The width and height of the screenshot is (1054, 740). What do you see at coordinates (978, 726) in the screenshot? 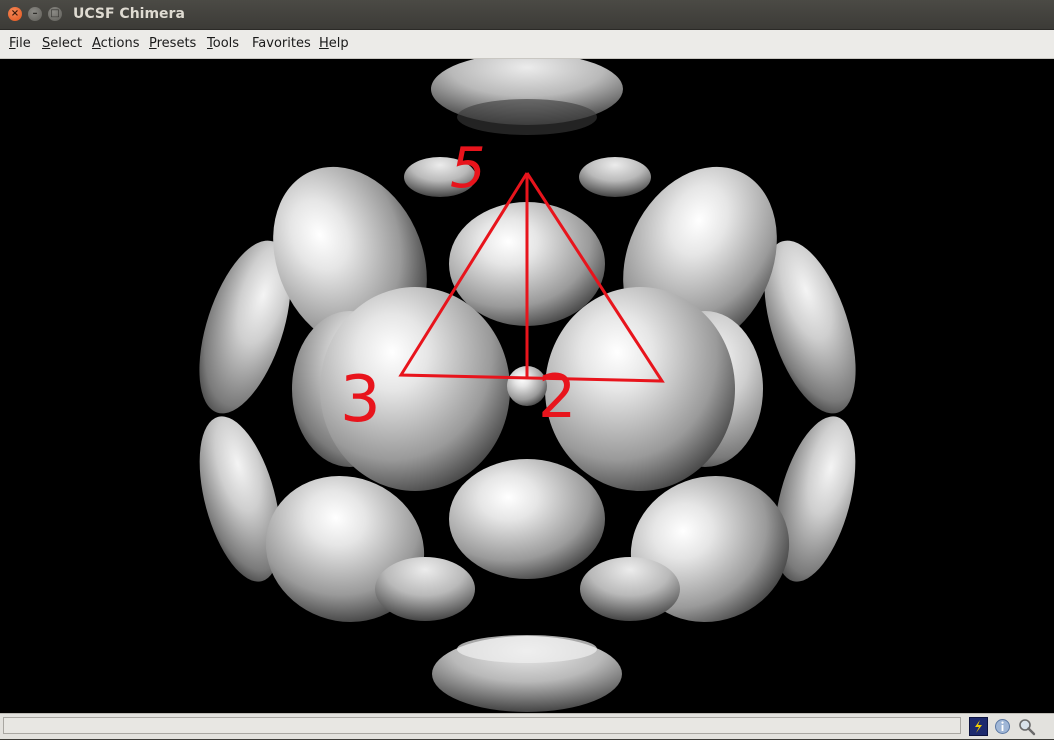
I see `command-line-icon` at bounding box center [978, 726].